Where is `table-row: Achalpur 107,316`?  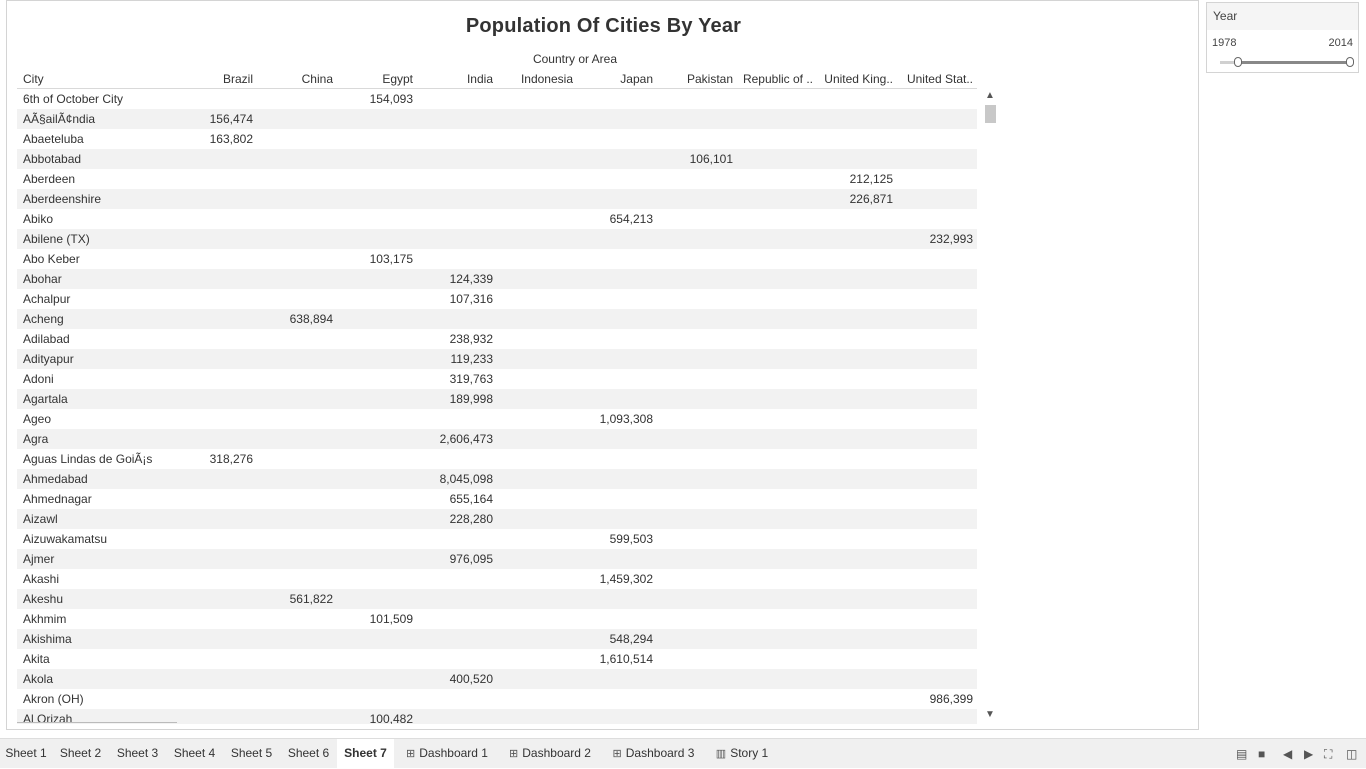 table-row: Achalpur 107,316 is located at coordinates (497, 299).